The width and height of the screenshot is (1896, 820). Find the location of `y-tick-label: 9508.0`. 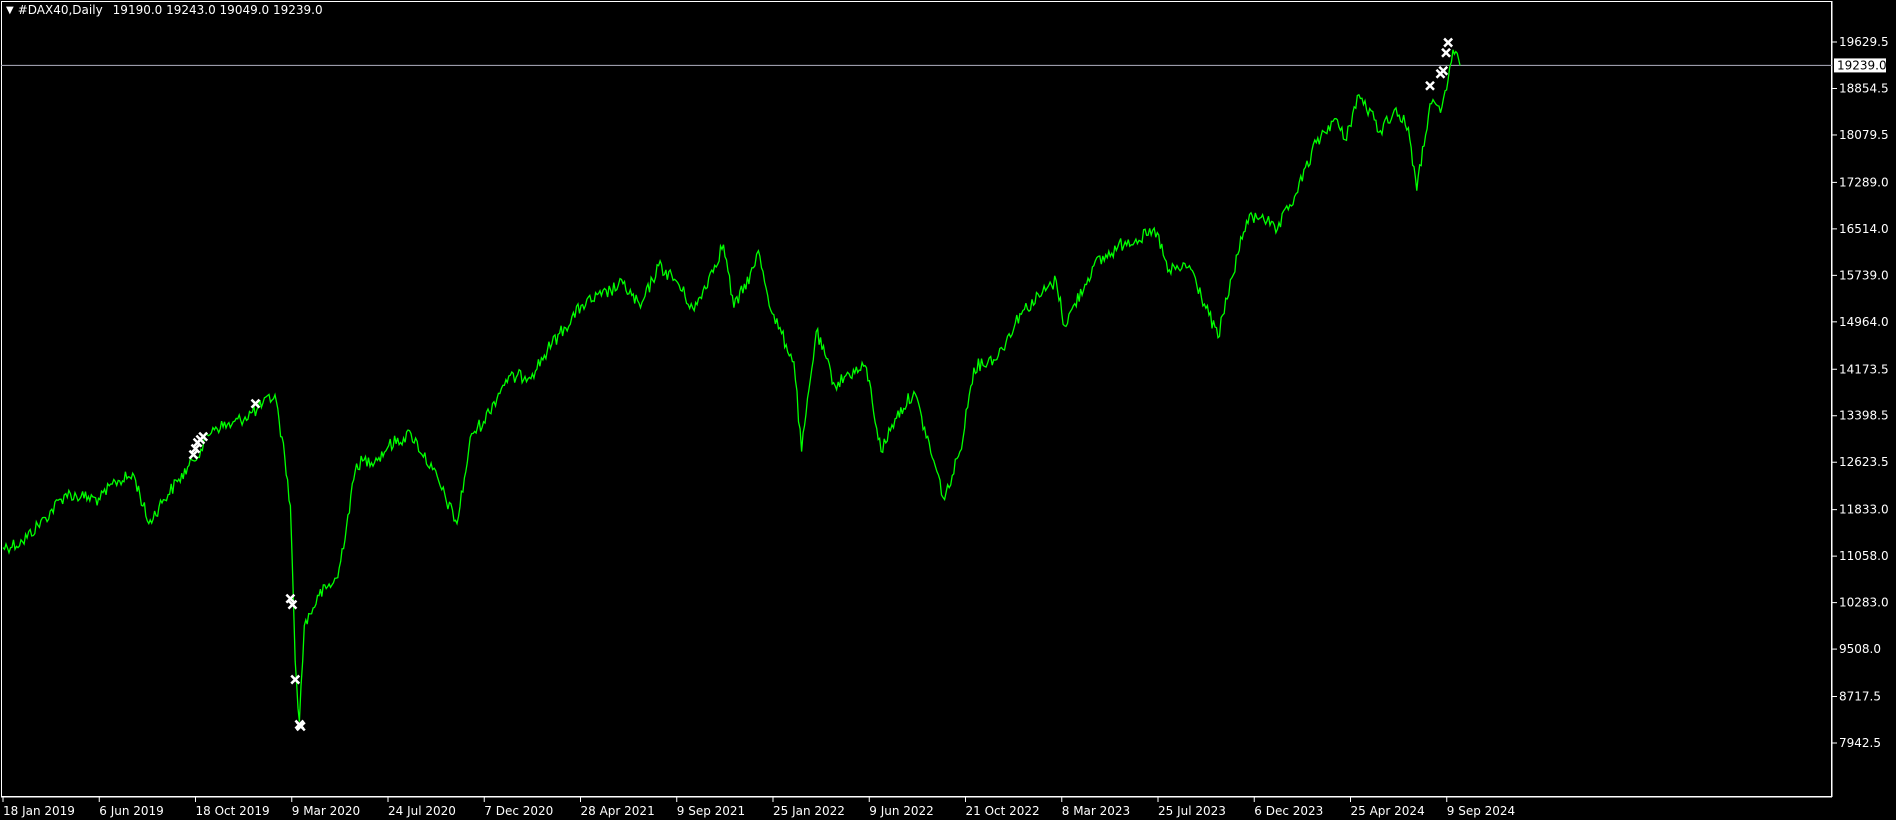

y-tick-label: 9508.0 is located at coordinates (1860, 649).